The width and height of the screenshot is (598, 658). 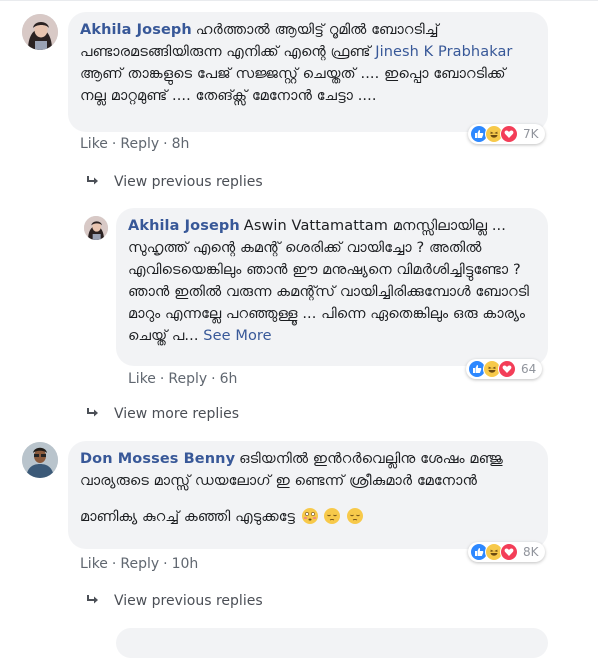 What do you see at coordinates (299, 0) in the screenshot?
I see `top-divider` at bounding box center [299, 0].